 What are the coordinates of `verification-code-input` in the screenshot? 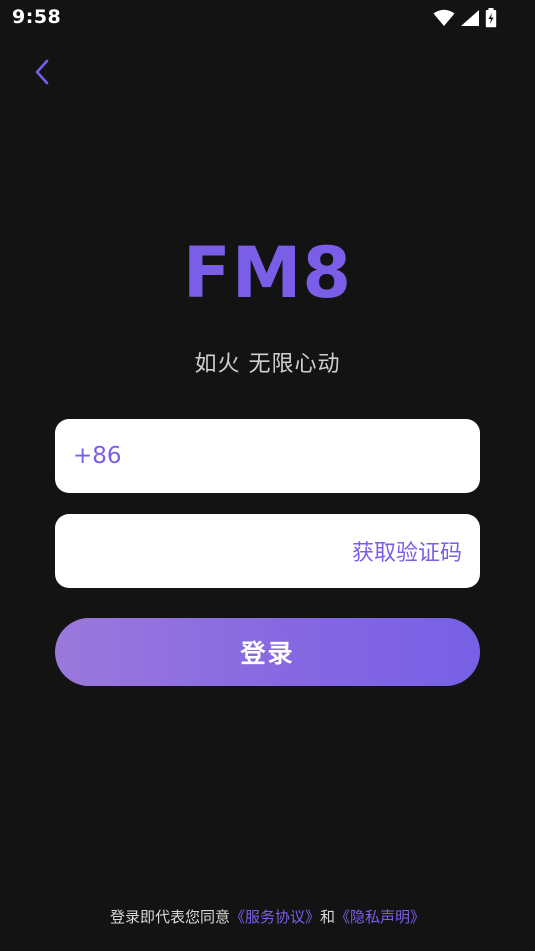 It's located at (203, 551).